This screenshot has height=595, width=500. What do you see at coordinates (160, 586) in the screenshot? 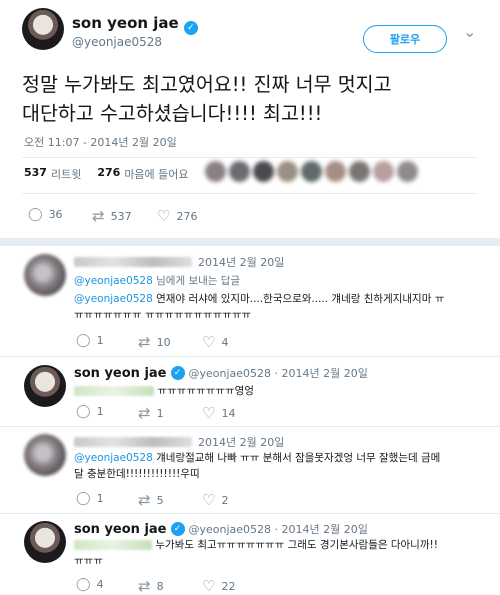
I see `retweet-count: 8` at bounding box center [160, 586].